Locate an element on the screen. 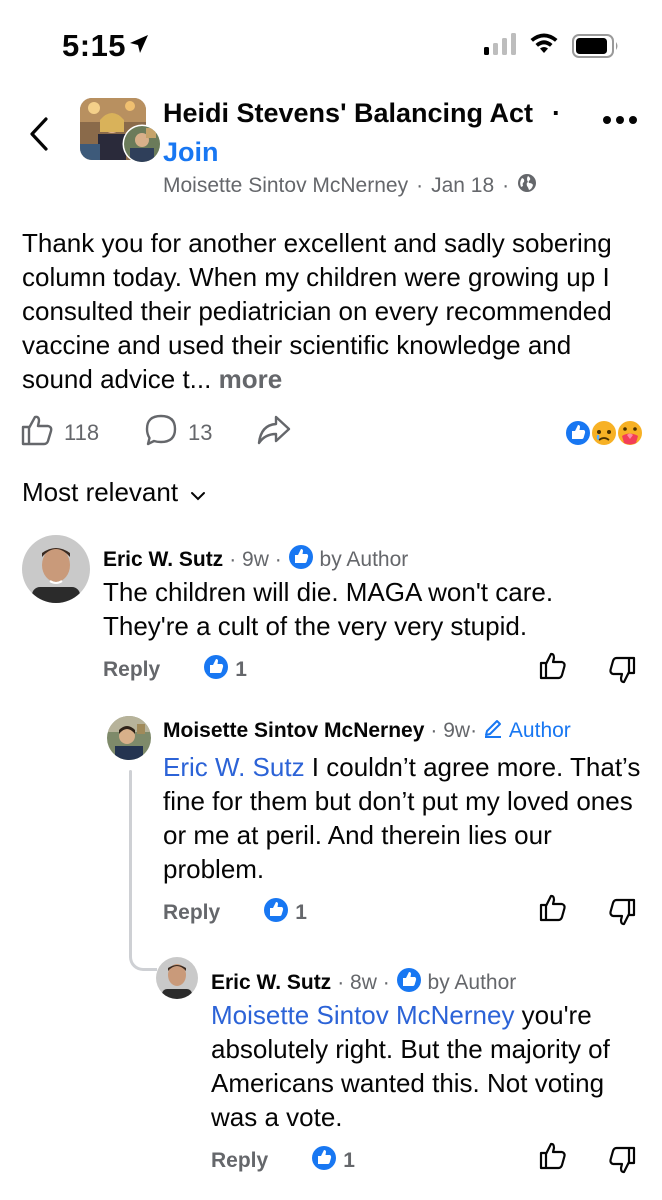 This screenshot has width=662, height=1200. share-button is located at coordinates (274, 433).